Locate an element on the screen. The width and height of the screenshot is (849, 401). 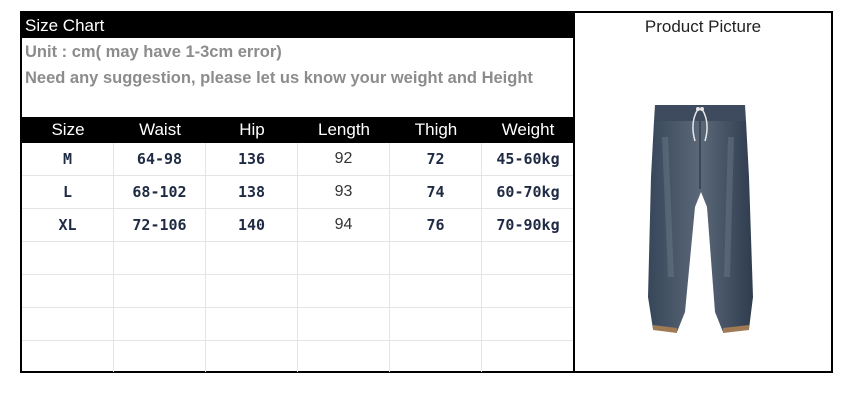
header-size: Size is located at coordinates (68, 129).